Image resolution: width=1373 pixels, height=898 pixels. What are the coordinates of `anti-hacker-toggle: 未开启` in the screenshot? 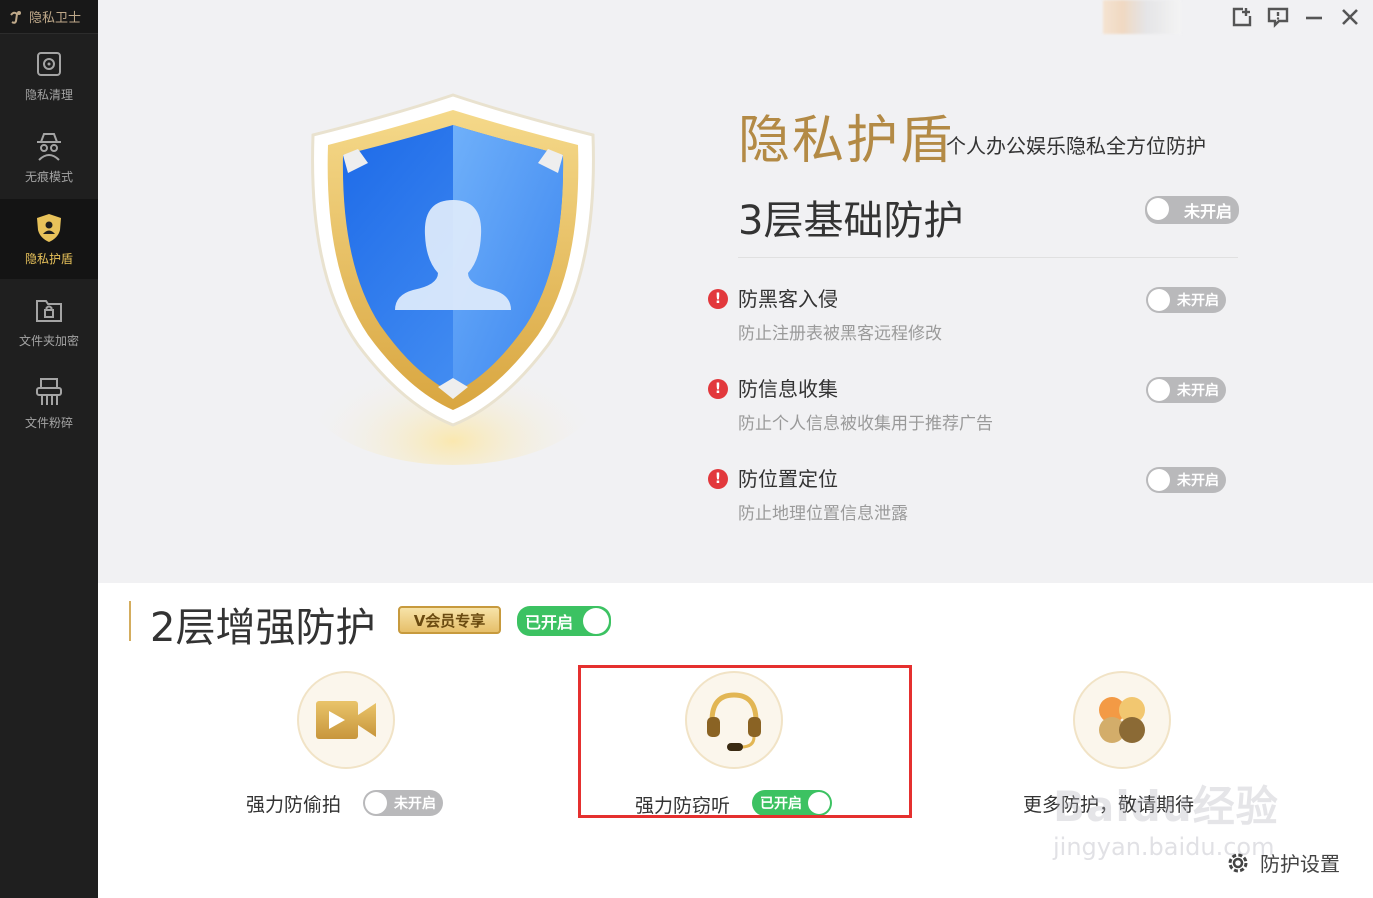 It's located at (1186, 300).